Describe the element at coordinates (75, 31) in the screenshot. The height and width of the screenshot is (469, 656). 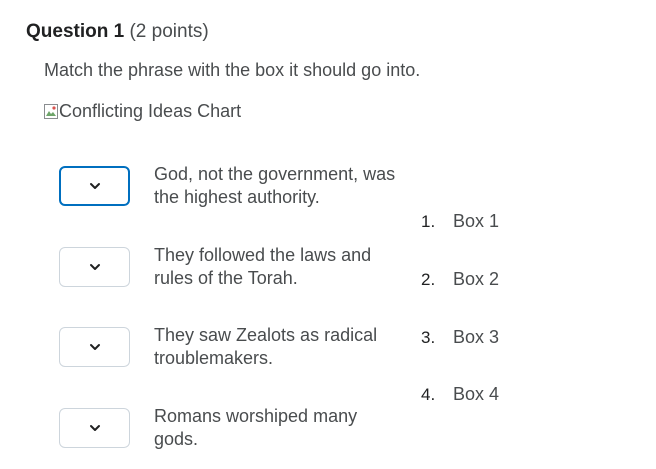
I see `question-title: Question 1` at that location.